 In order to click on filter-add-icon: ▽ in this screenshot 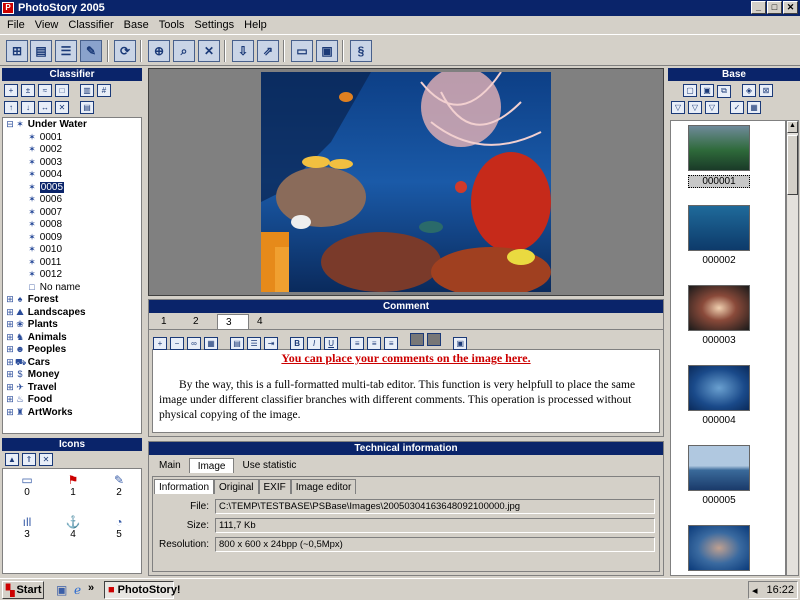, I will do `click(695, 107)`.